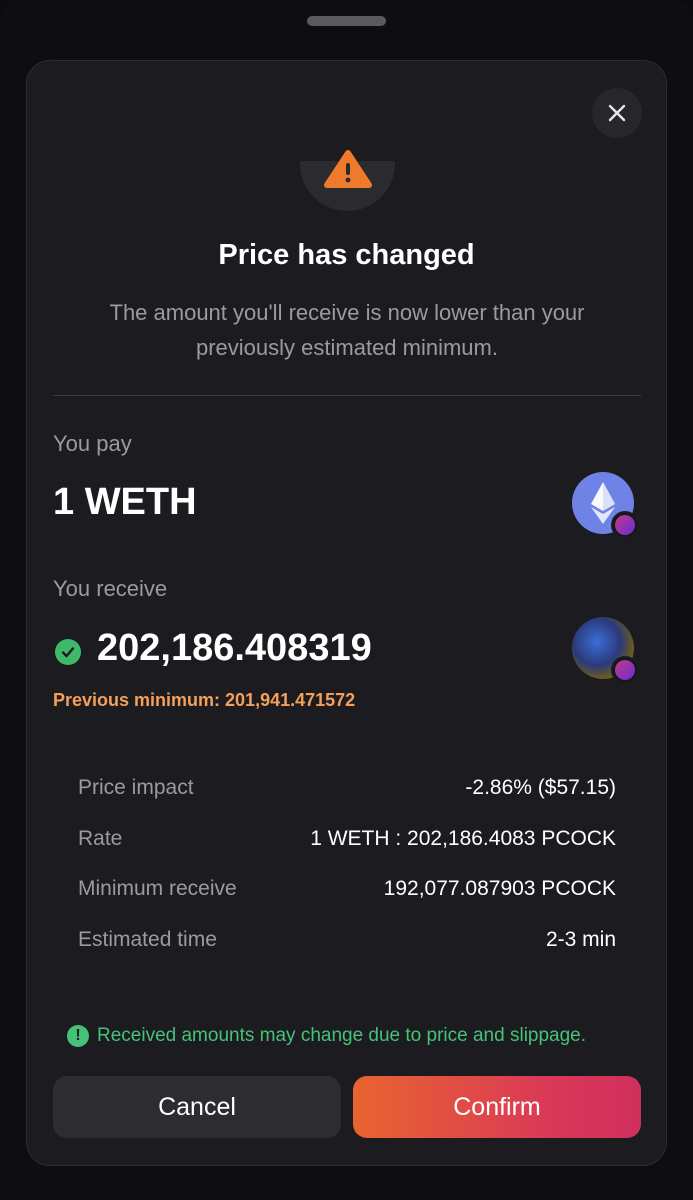 This screenshot has width=693, height=1200. Describe the element at coordinates (346, 255) in the screenshot. I see `modal-title: Price has changed` at that location.